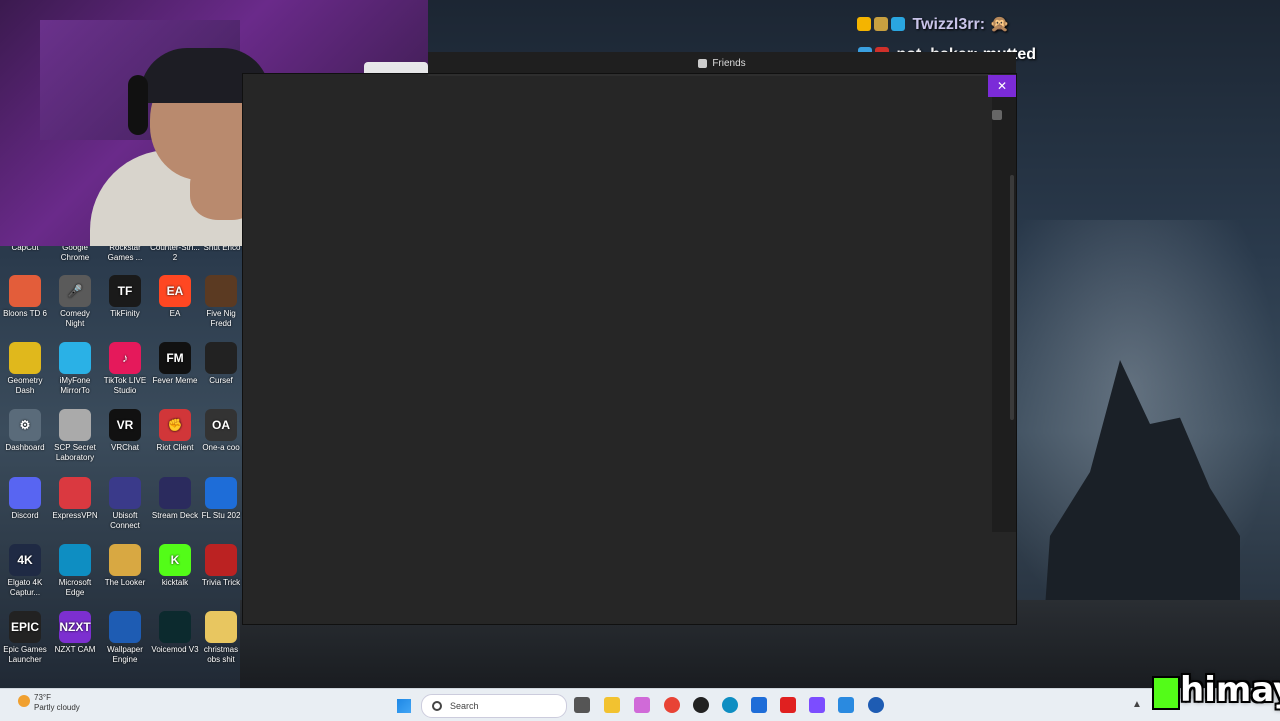 This screenshot has height=721, width=1280. Describe the element at coordinates (125, 431) in the screenshot. I see `desktop-icon: VR VRChat` at that location.